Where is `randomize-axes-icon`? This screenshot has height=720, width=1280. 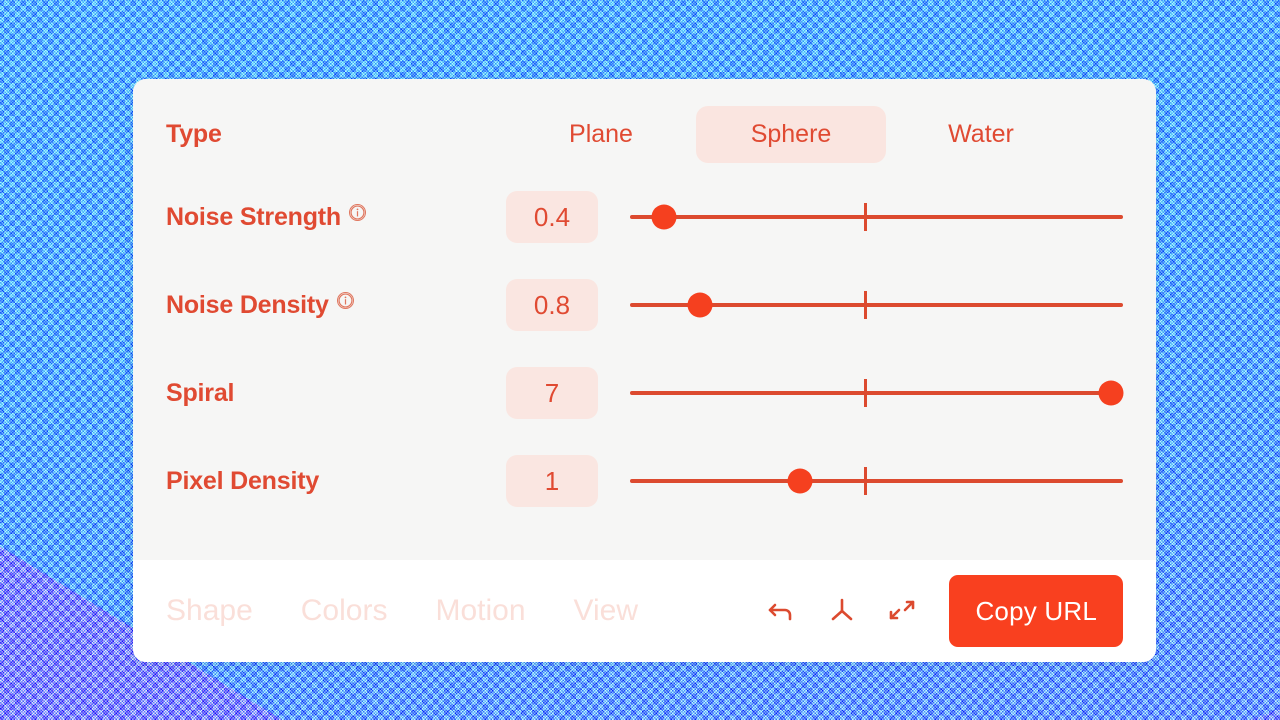 randomize-axes-icon is located at coordinates (842, 611).